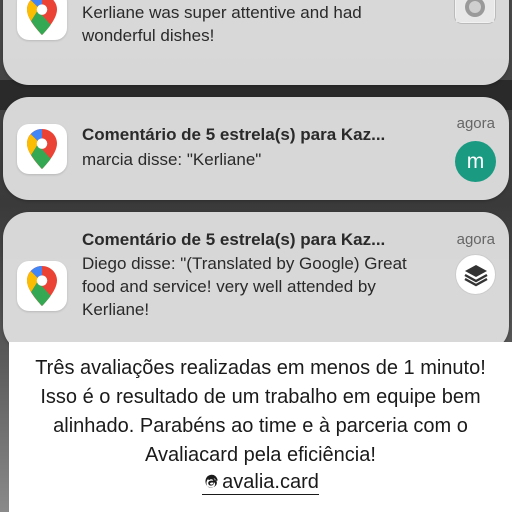  I want to click on photo-avatar, so click(475, 12).